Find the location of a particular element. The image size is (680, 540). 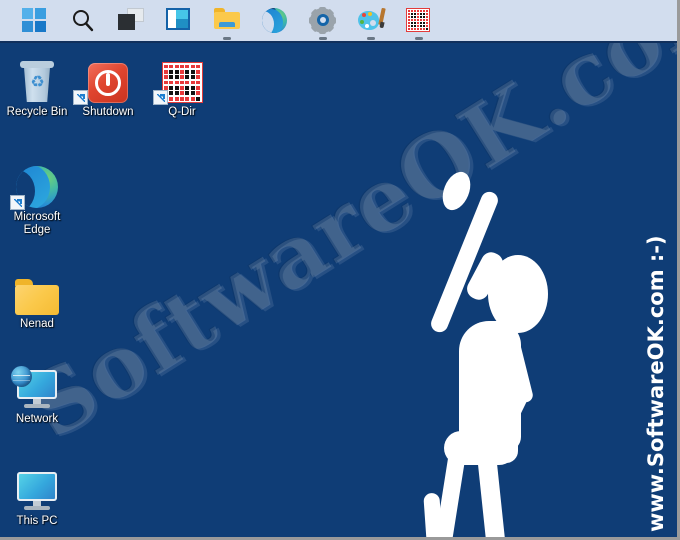

taskbar-start-button is located at coordinates (35, 21).